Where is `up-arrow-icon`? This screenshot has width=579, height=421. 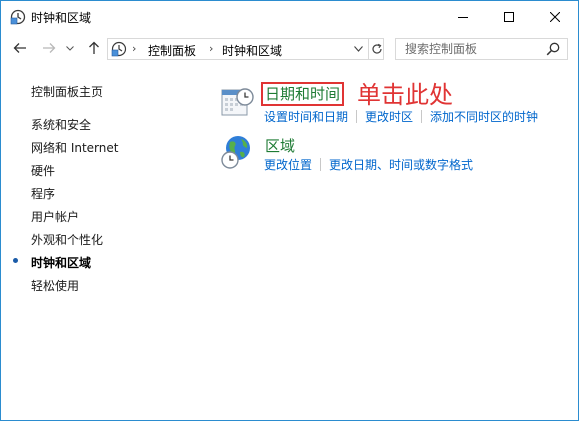 up-arrow-icon is located at coordinates (94, 48).